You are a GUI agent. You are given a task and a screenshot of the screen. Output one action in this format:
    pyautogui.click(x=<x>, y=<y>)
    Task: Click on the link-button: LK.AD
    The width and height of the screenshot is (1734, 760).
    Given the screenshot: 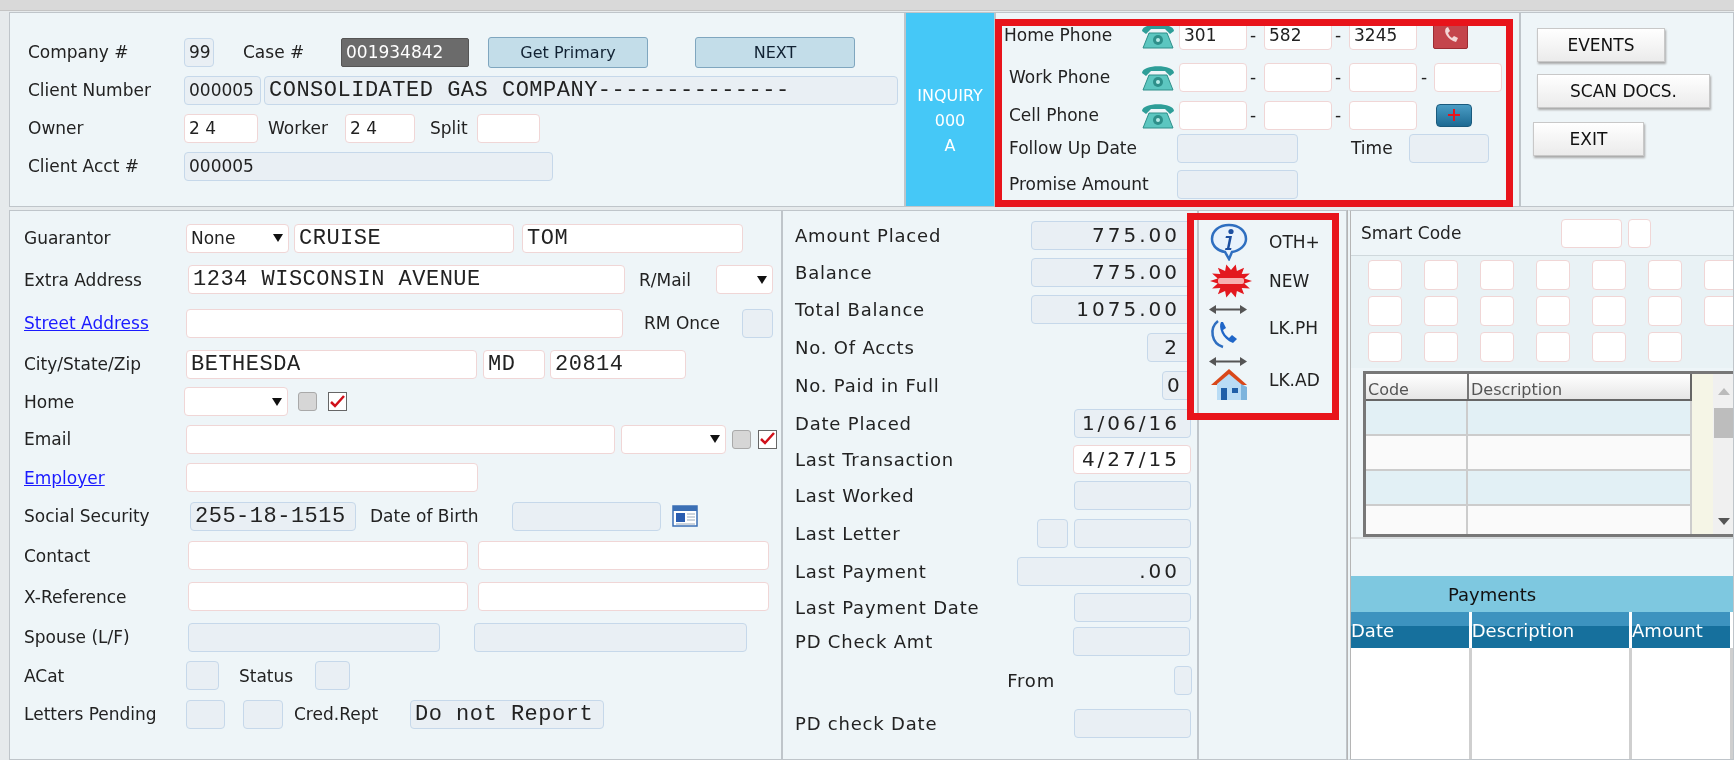 What is the action you would take?
    pyautogui.click(x=1263, y=380)
    